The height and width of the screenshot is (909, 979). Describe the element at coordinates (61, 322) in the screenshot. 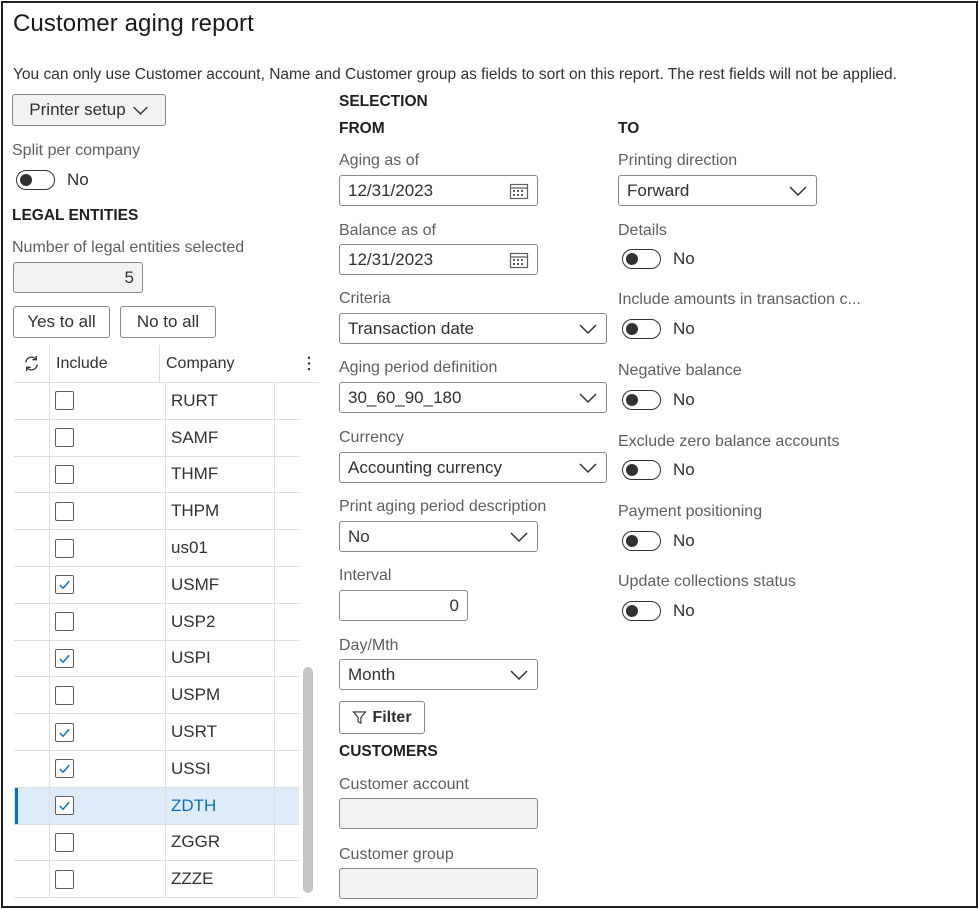

I see `yes-to-all-button: Yes to all` at that location.